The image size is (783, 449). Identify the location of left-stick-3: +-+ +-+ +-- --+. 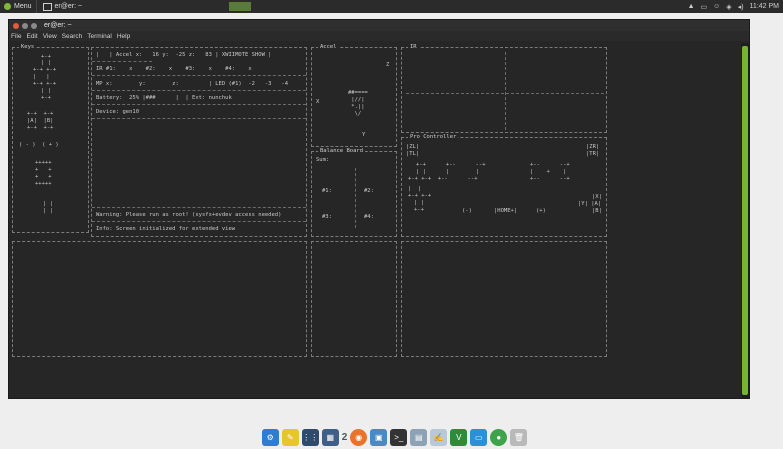
(443, 179).